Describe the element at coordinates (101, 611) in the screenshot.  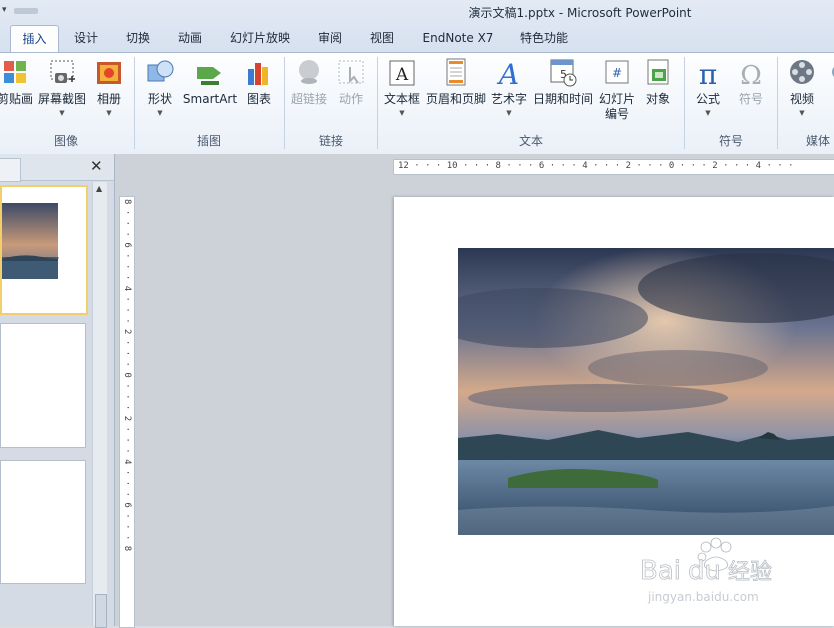
I see `scrollbar-thumb` at that location.